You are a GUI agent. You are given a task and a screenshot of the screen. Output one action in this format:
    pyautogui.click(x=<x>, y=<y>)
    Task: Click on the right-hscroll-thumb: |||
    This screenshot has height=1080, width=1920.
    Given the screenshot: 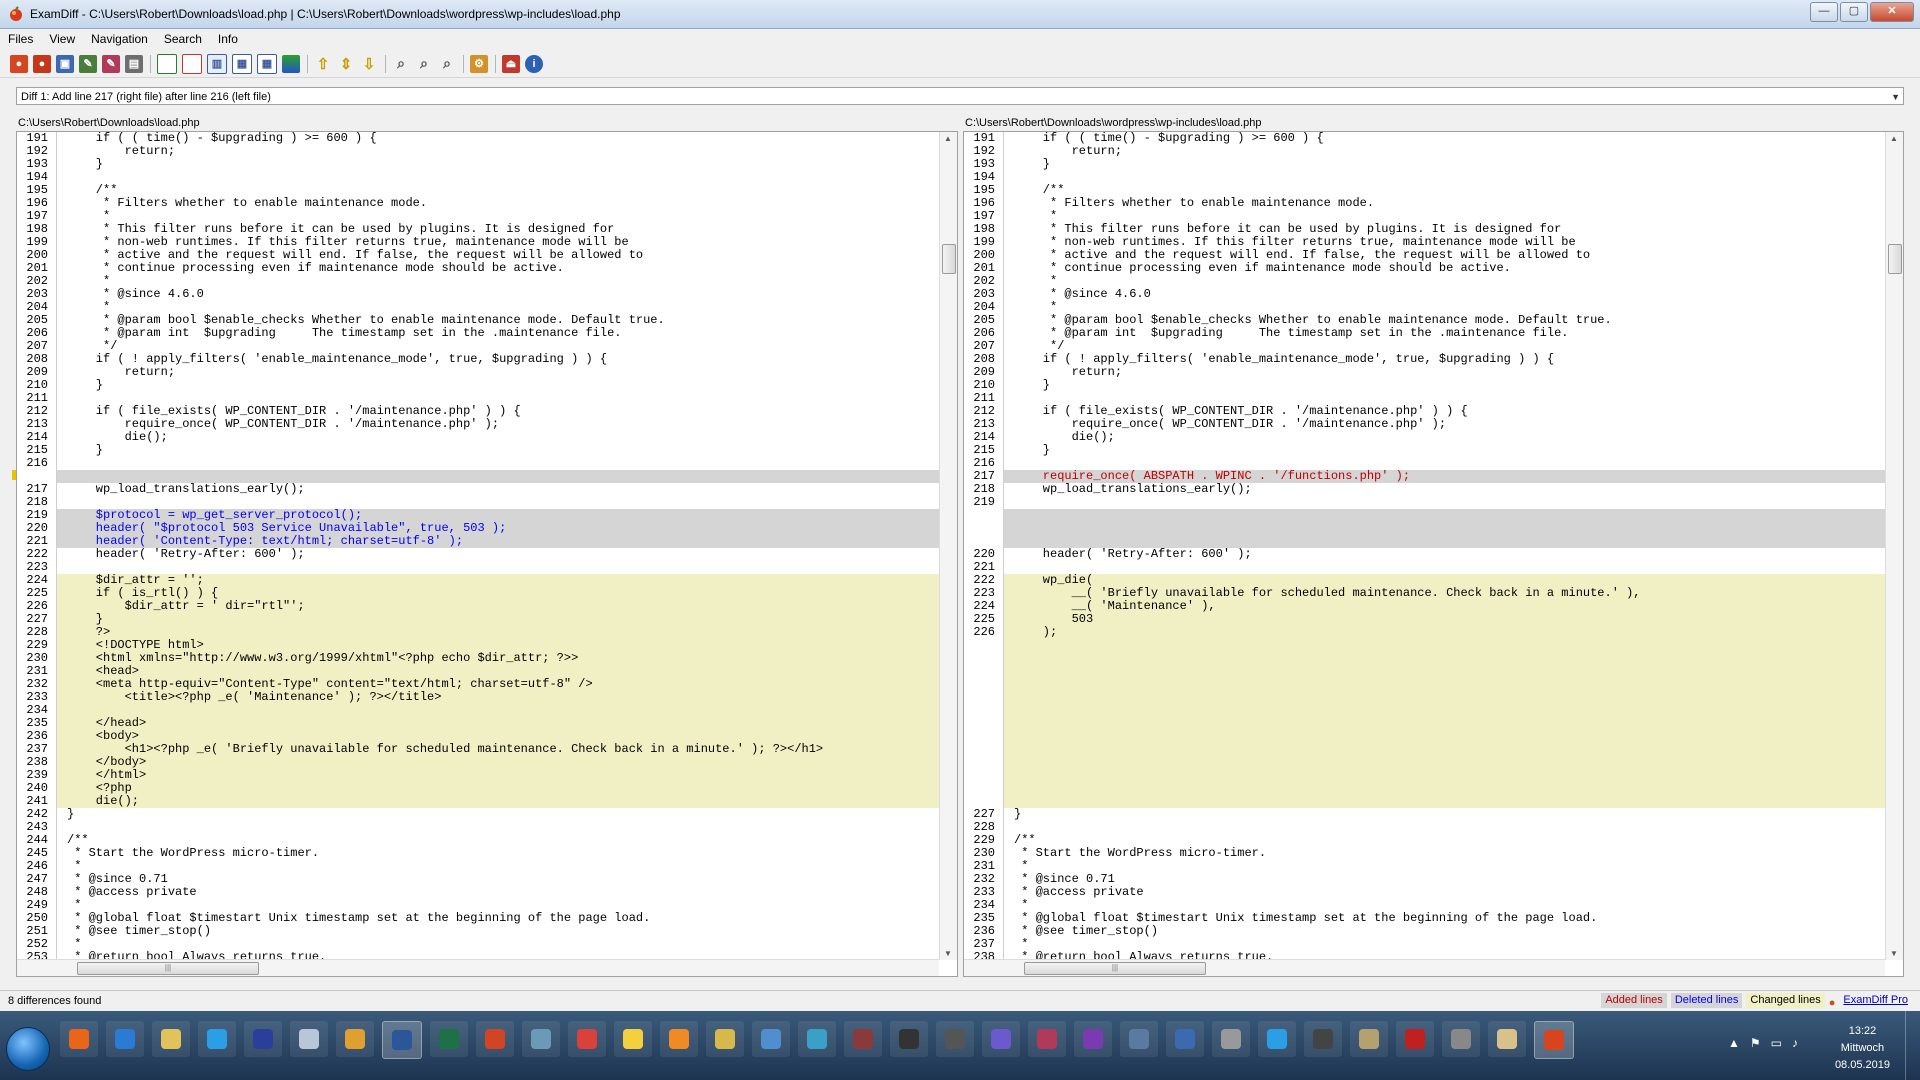 What is the action you would take?
    pyautogui.click(x=1115, y=968)
    